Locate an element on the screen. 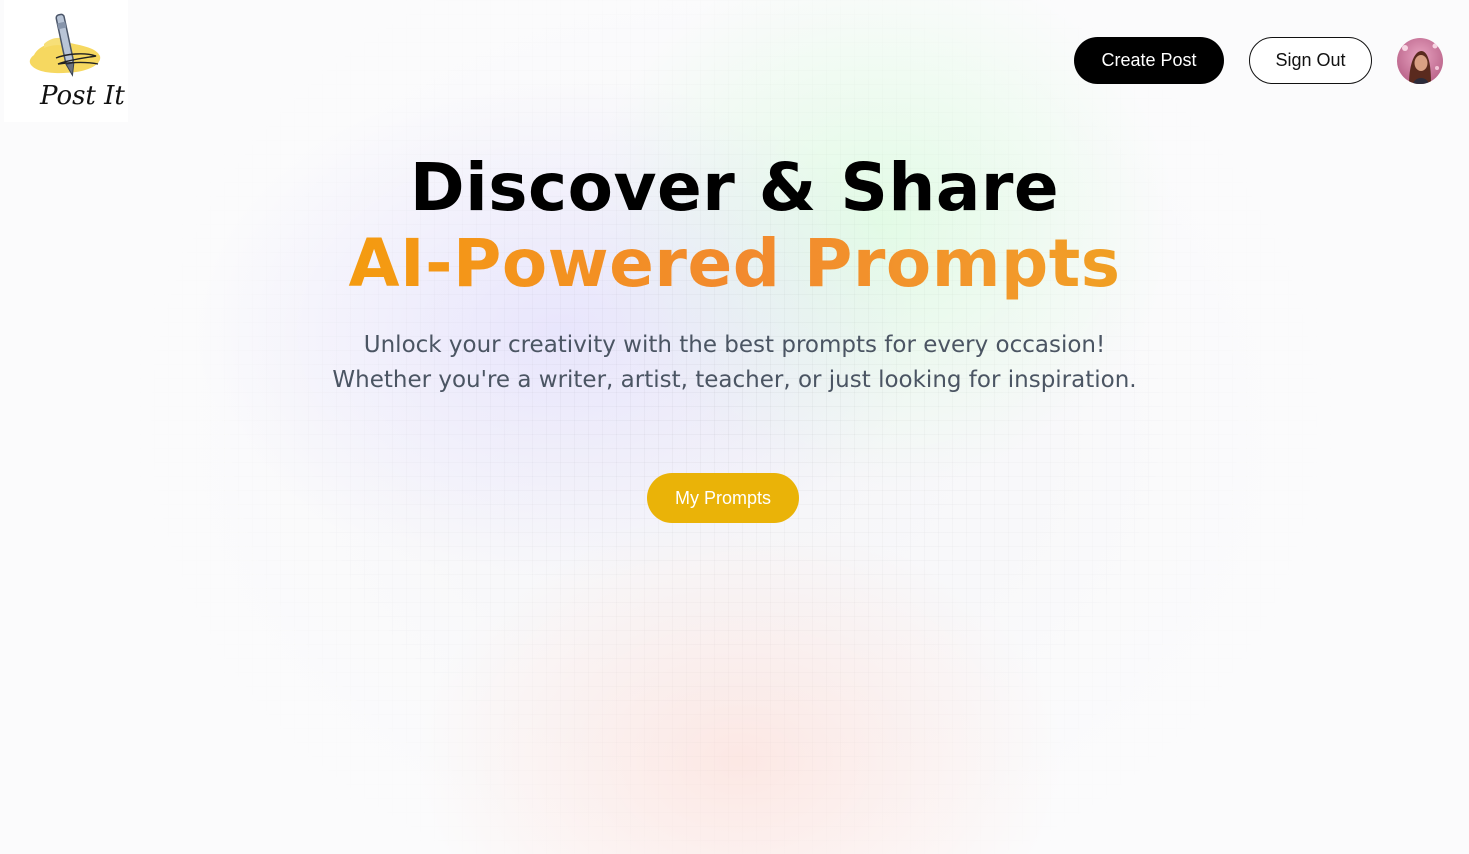 The image size is (1469, 854). hero-title: Discover & Share is located at coordinates (734, 187).